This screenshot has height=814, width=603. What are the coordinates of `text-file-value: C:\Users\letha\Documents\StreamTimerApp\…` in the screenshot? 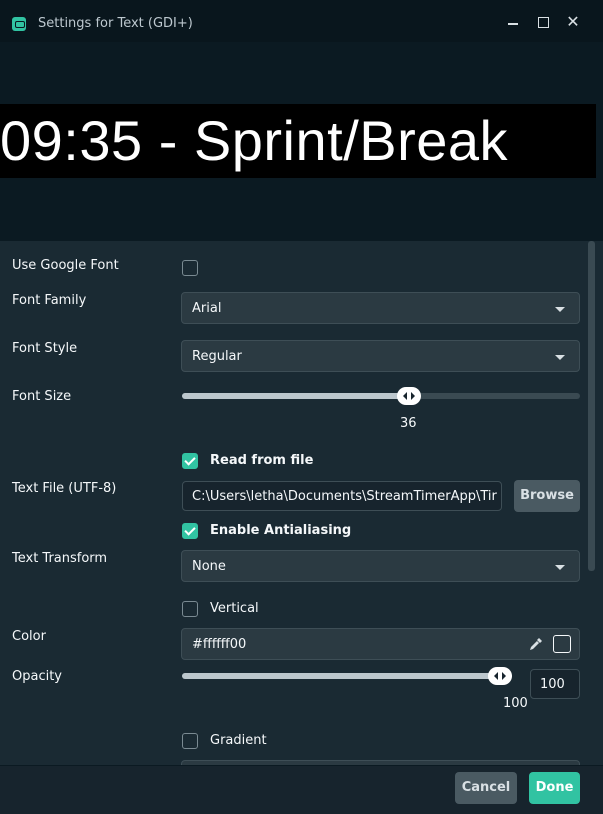 It's located at (344, 496).